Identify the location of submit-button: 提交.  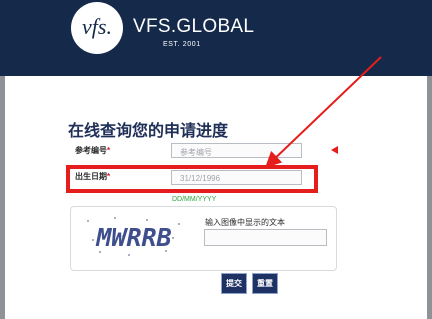
(234, 283).